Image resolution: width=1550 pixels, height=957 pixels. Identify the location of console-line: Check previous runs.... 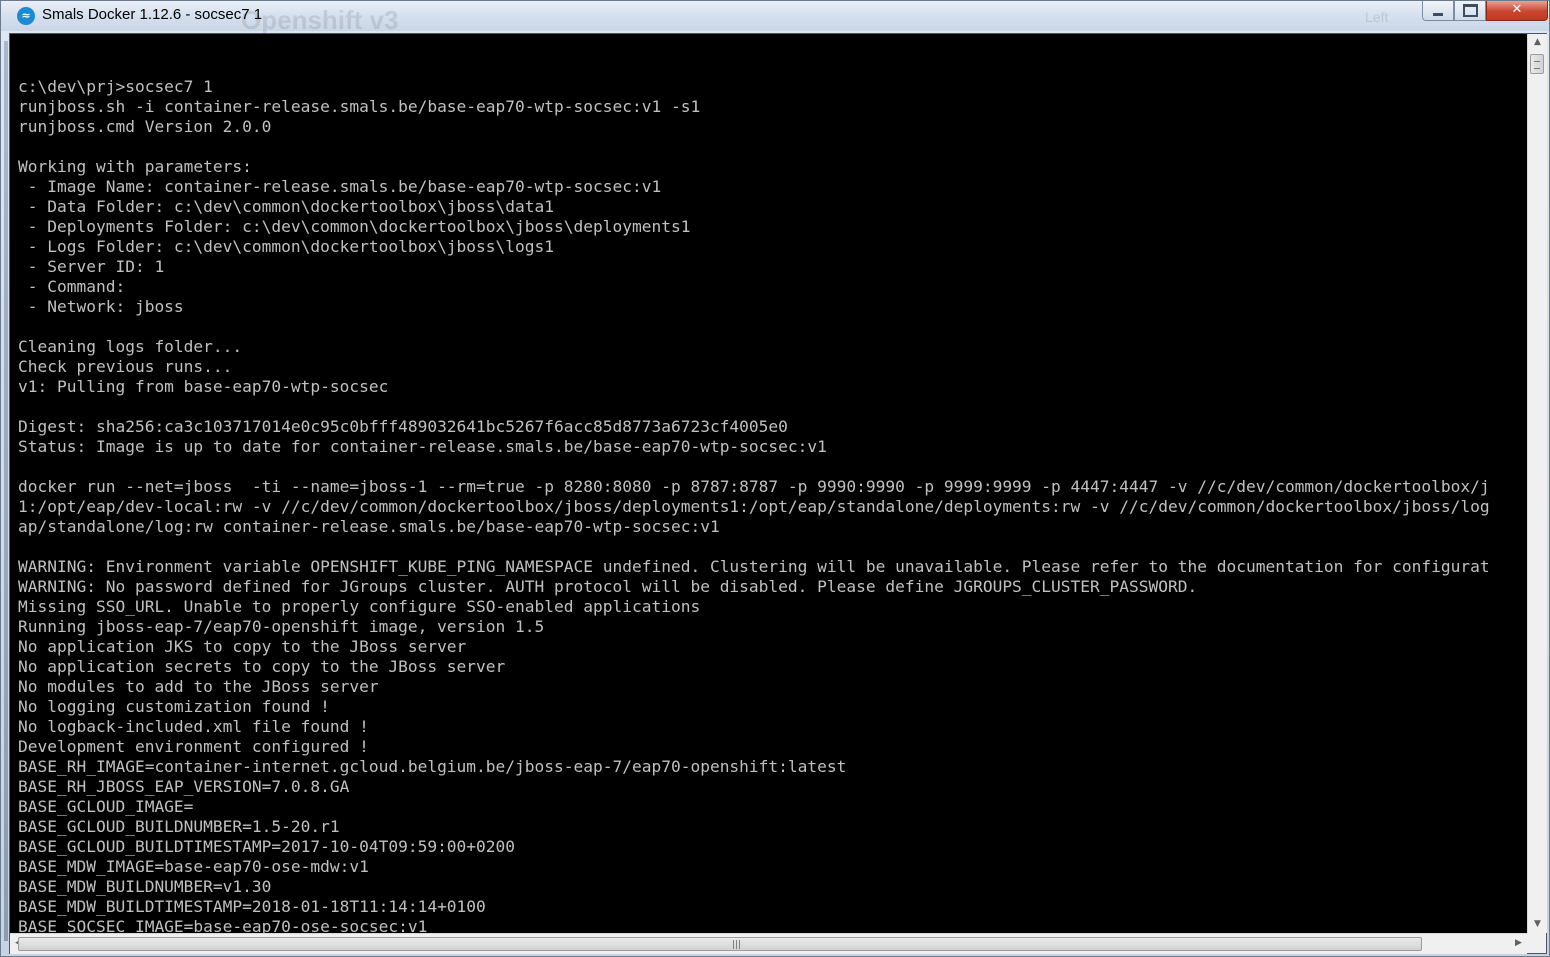
(125, 366).